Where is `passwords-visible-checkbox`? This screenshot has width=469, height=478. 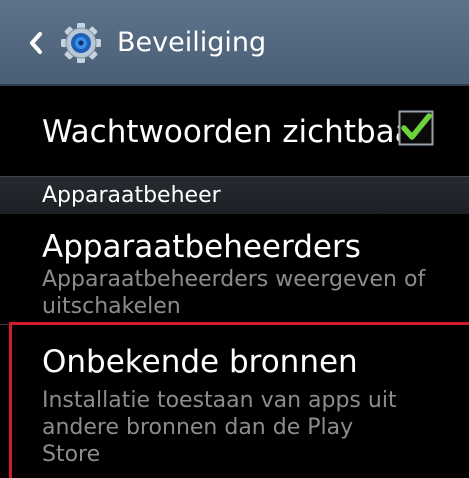 passwords-visible-checkbox is located at coordinates (416, 128).